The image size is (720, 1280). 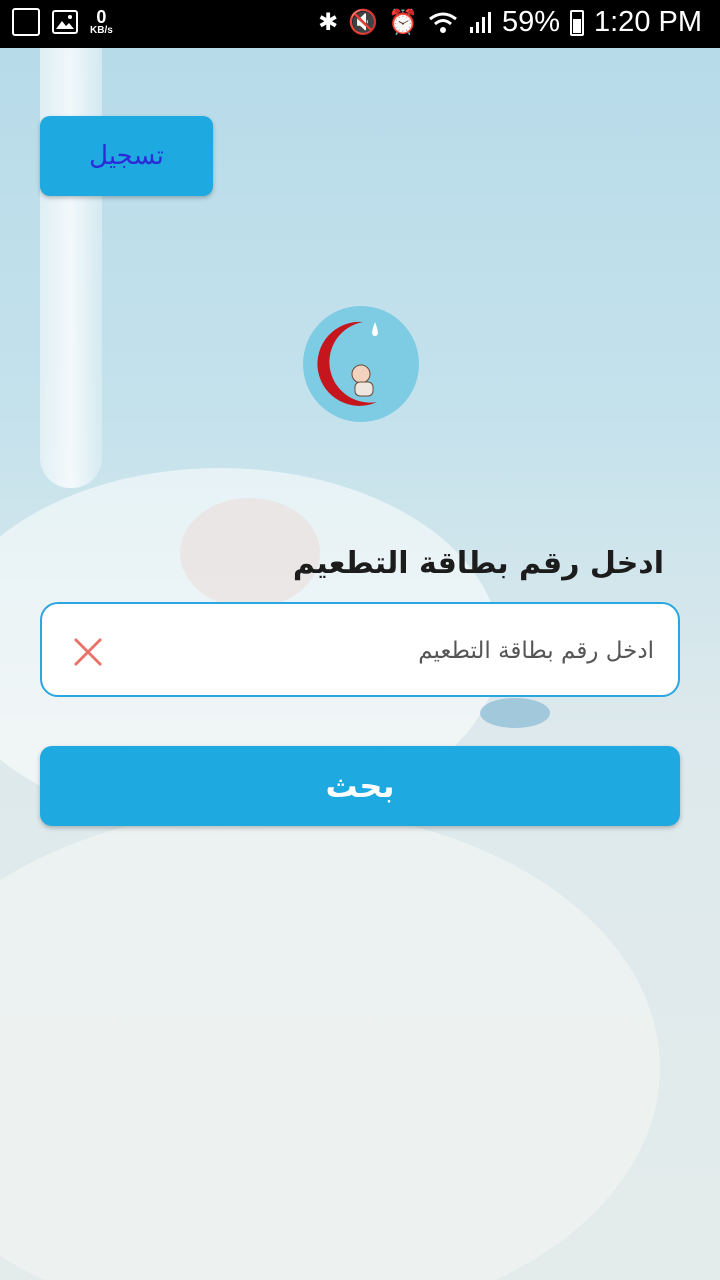 I want to click on card-number-field, so click(x=360, y=649).